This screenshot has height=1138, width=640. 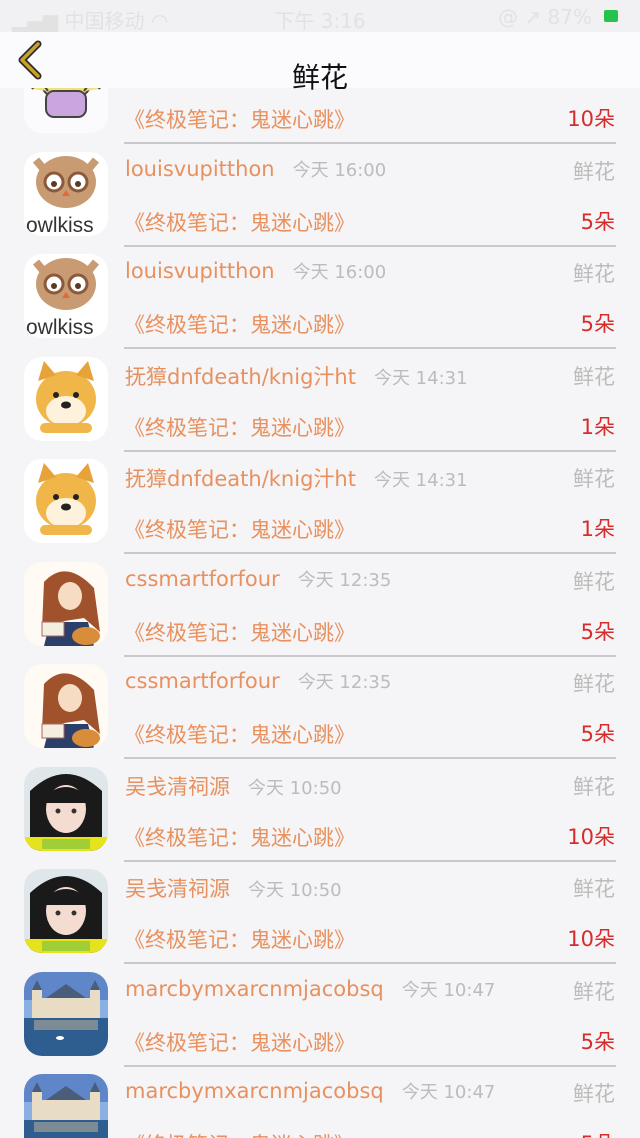 I want to click on gift-record-row: 《终极笔记：鬼迷心跳》 10朵, so click(x=320, y=119).